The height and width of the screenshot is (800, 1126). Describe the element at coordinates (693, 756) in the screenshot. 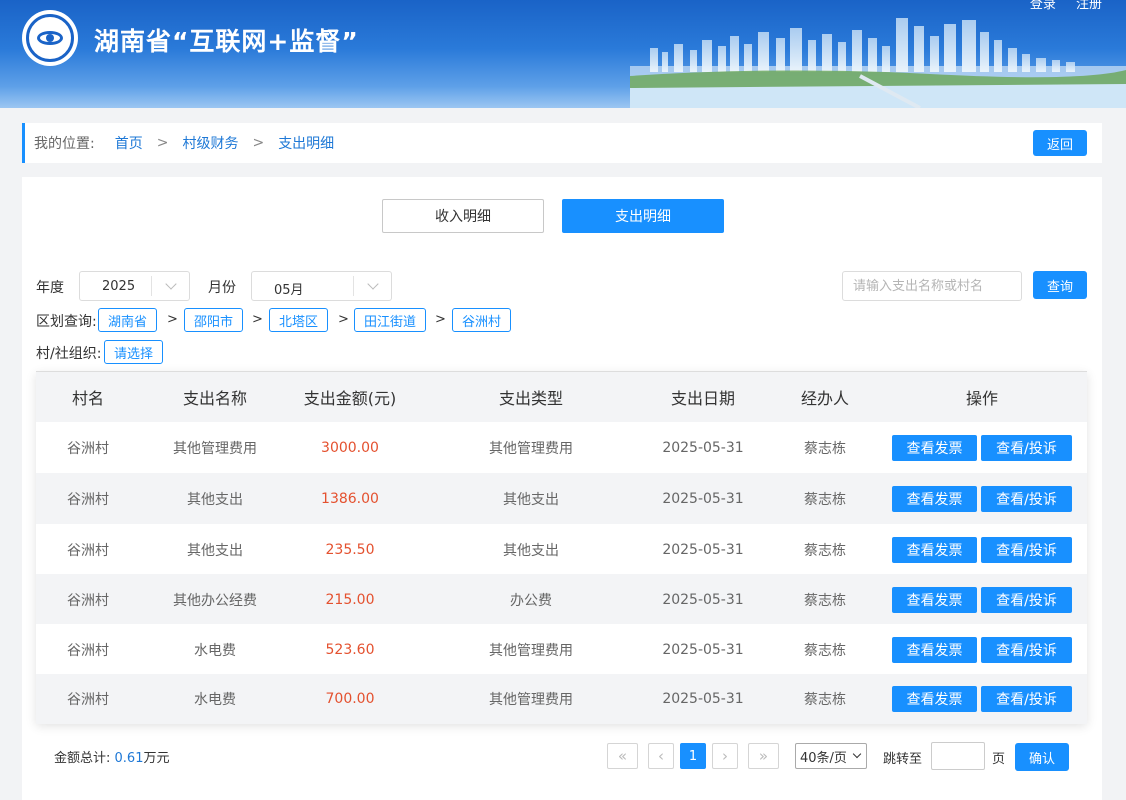

I see `page-1-button: 1` at that location.